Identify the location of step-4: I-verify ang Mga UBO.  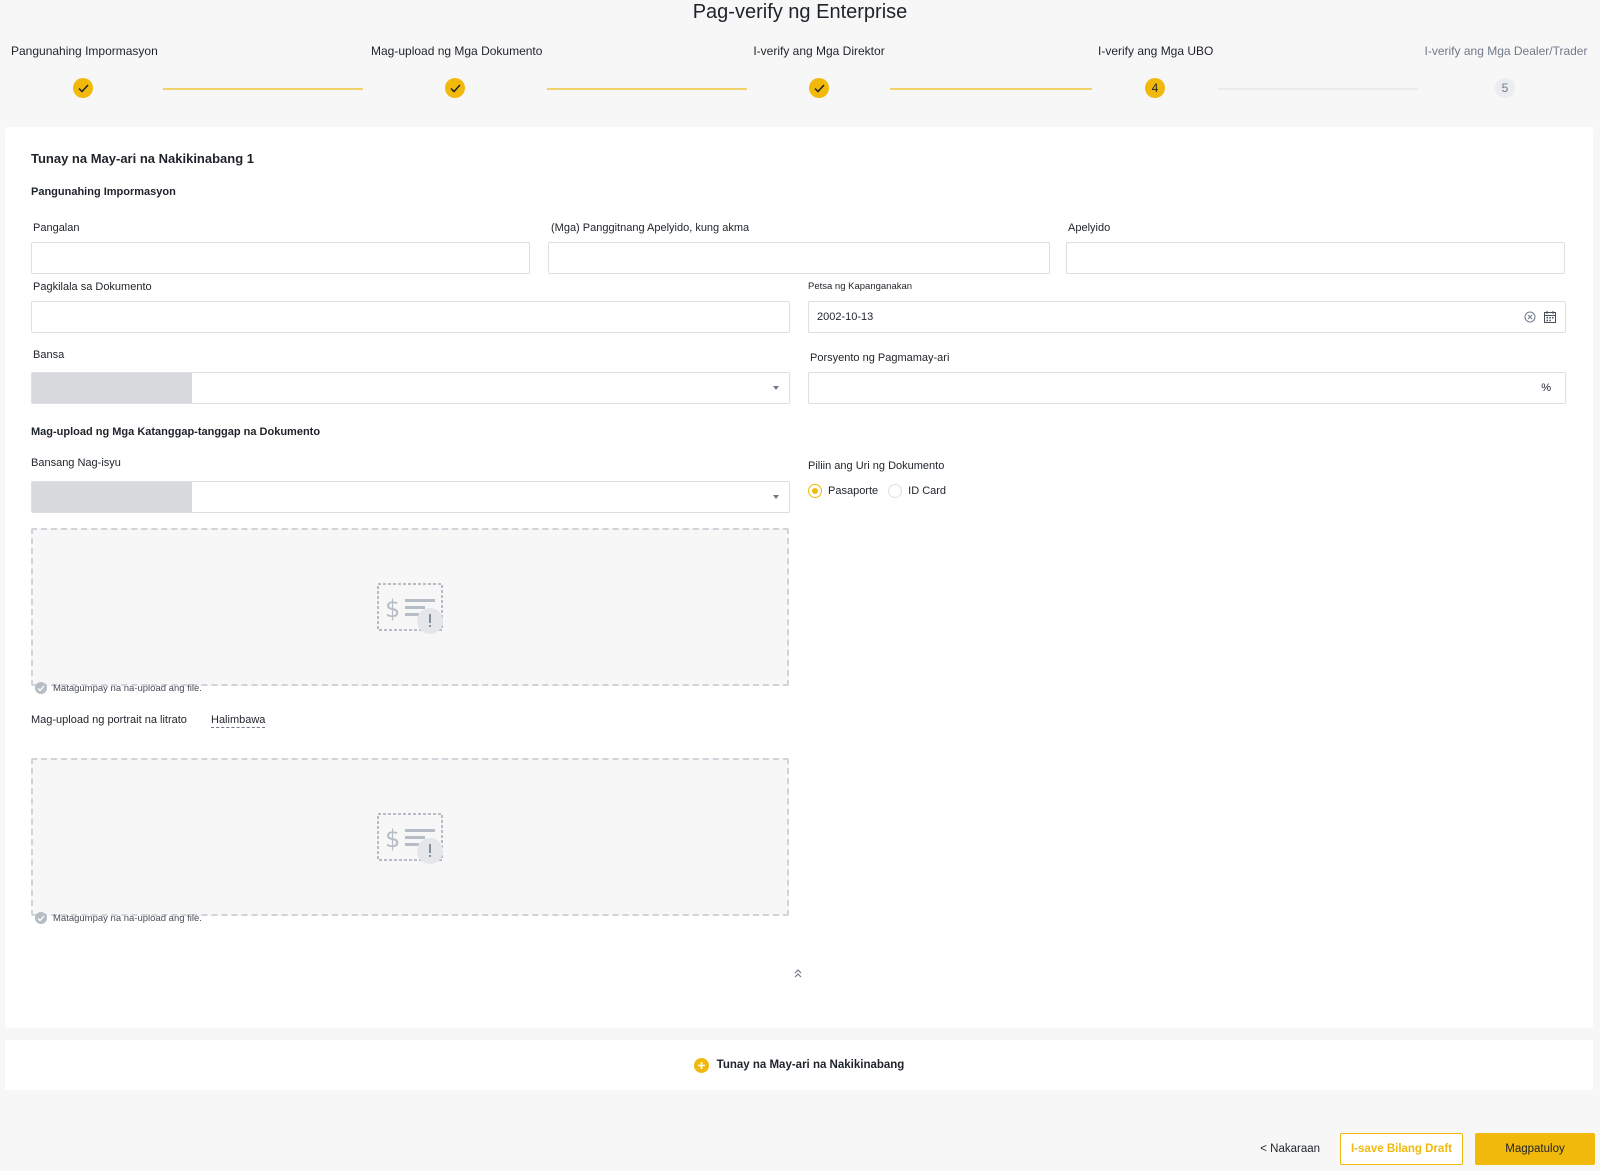
(1156, 51).